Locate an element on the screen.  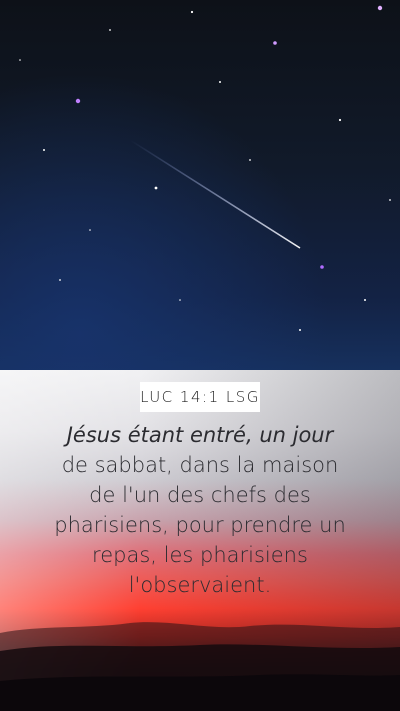
reference-badge: LUC 14:1 LSG is located at coordinates (200, 397).